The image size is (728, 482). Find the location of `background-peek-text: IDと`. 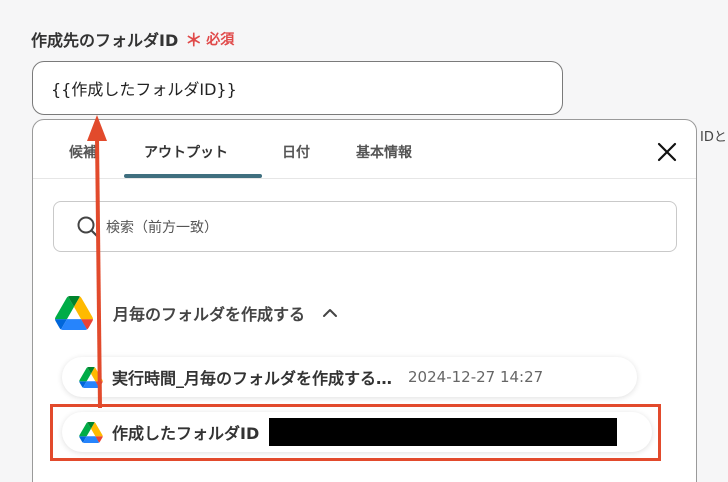

background-peek-text: IDと is located at coordinates (713, 137).